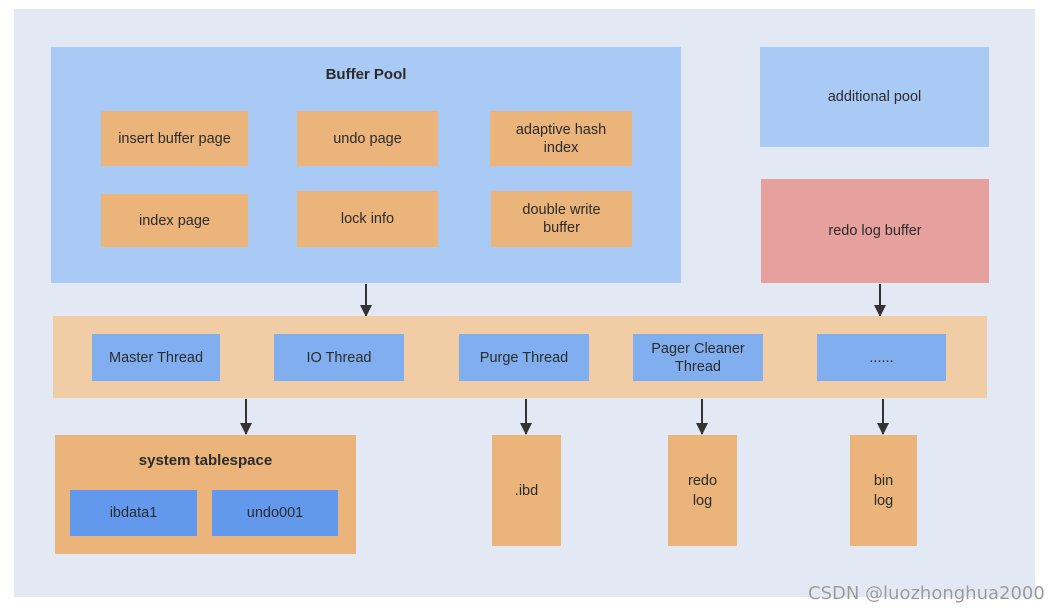 This screenshot has height=614, width=1055. What do you see at coordinates (874, 97) in the screenshot?
I see `additional-pool: additional pool` at bounding box center [874, 97].